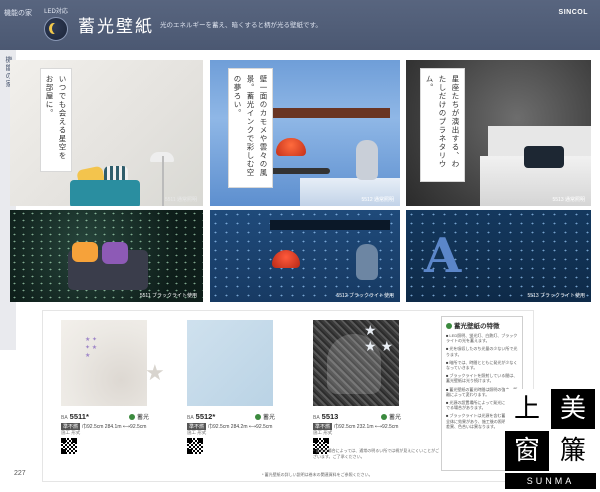  What do you see at coordinates (377, 200) in the screenshot?
I see `photo-caption: 5512 通常照明` at bounding box center [377, 200].